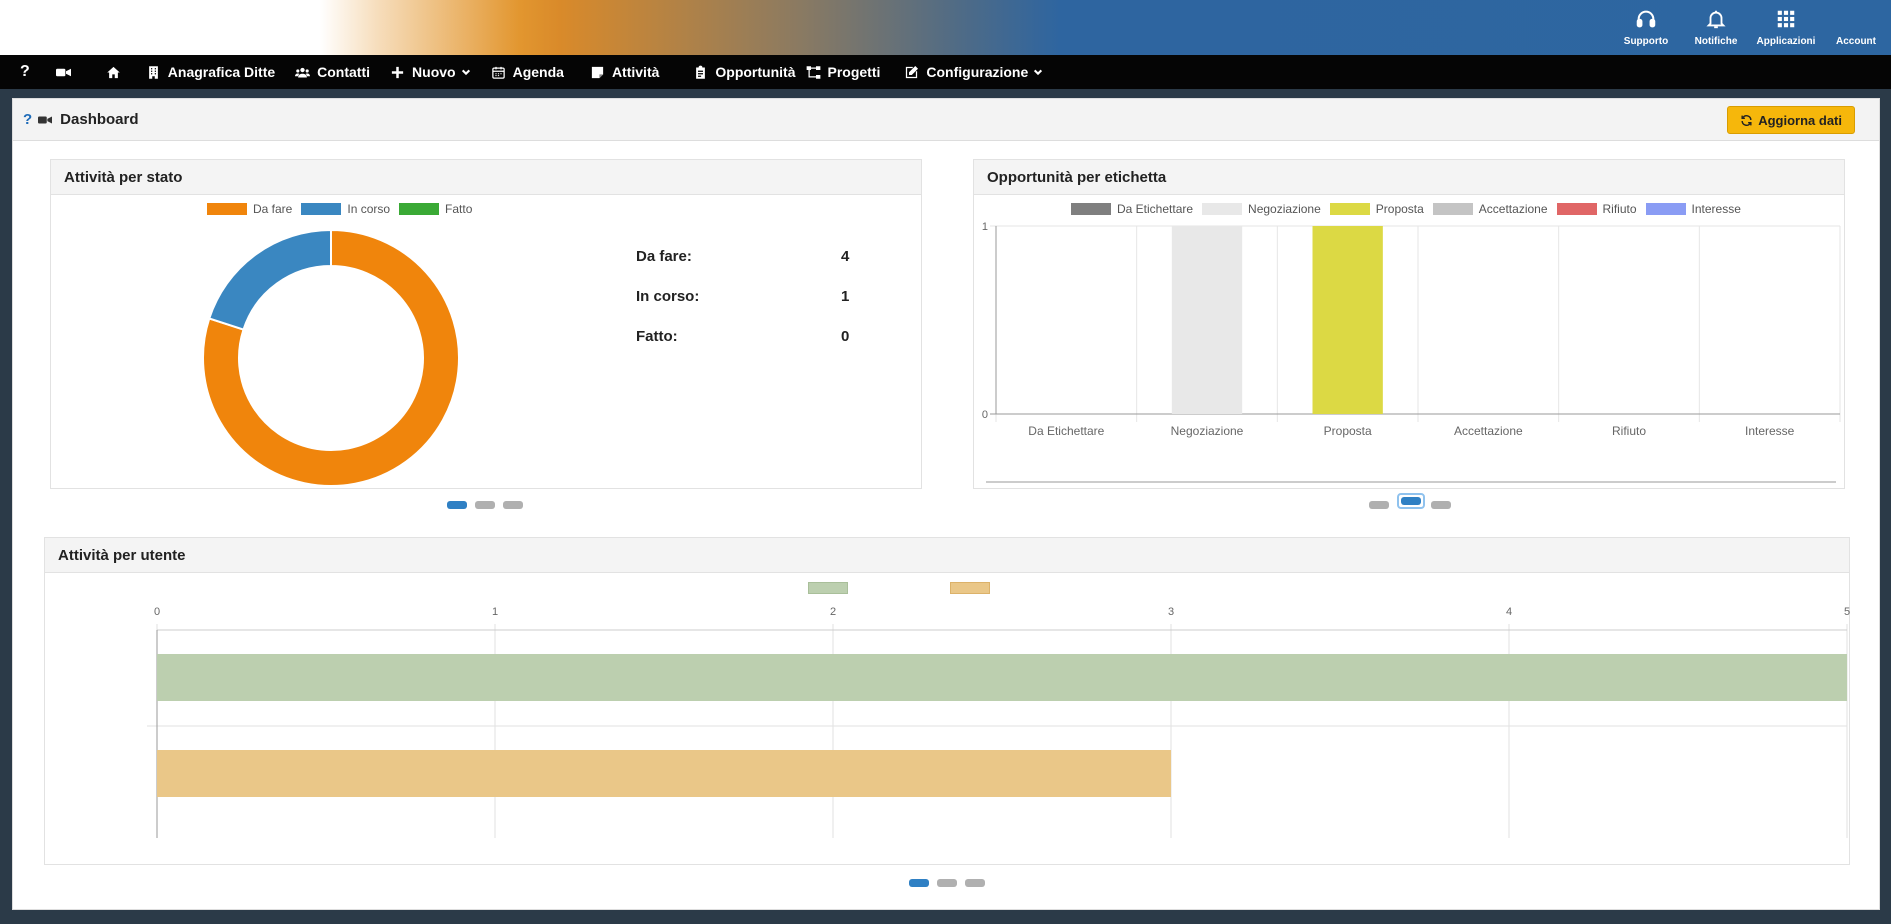  What do you see at coordinates (435, 209) in the screenshot?
I see `legend-item: Fatto` at bounding box center [435, 209].